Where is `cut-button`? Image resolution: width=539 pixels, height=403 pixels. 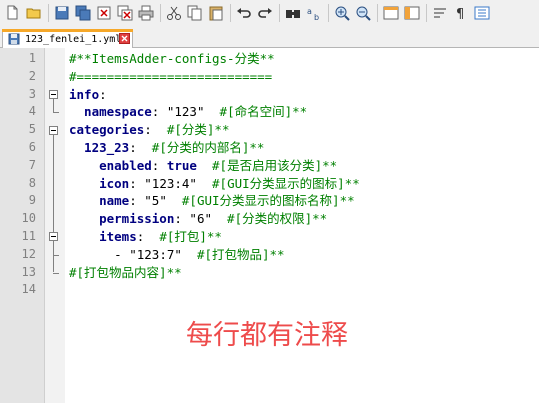
cut-button is located at coordinates (174, 13).